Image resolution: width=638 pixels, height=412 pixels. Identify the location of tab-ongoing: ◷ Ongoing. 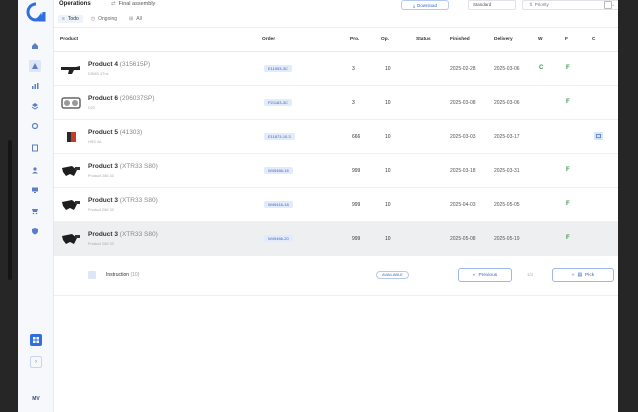
(104, 19).